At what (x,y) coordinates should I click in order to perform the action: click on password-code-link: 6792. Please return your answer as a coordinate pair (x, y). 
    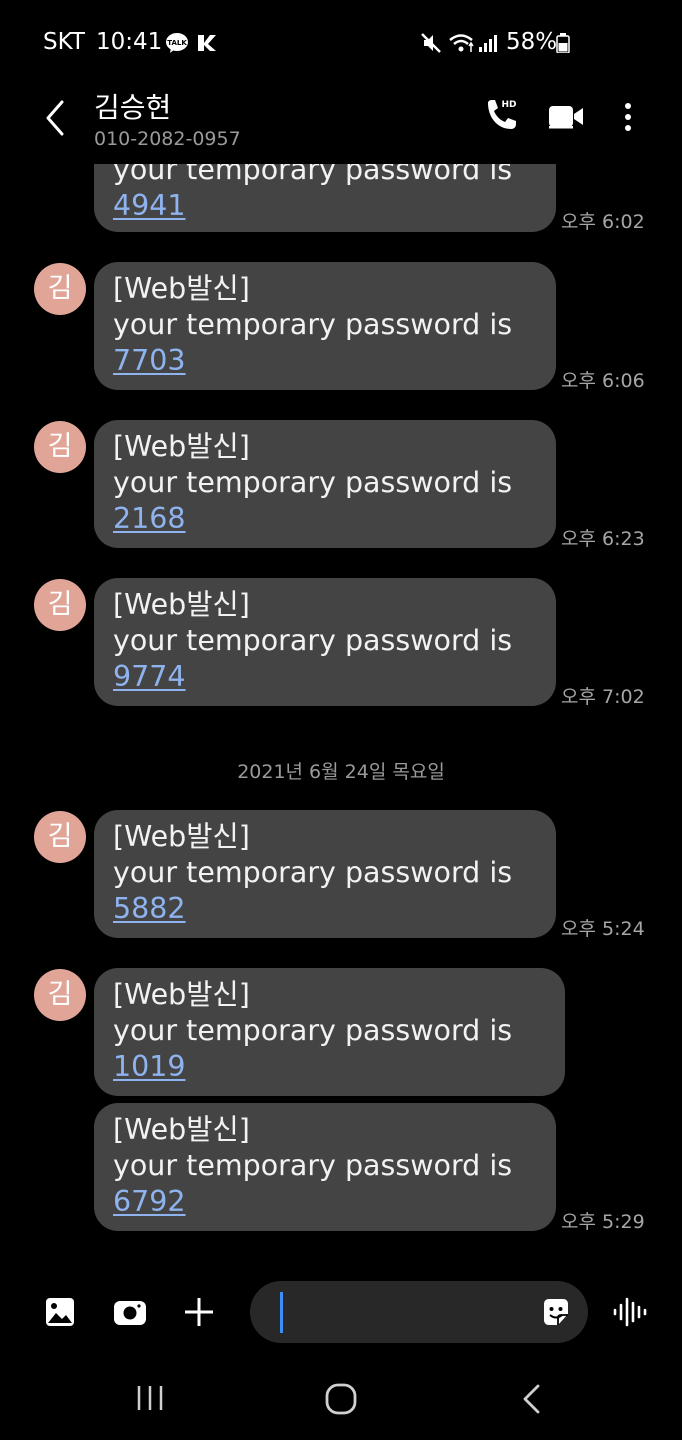
    Looking at the image, I should click on (149, 1201).